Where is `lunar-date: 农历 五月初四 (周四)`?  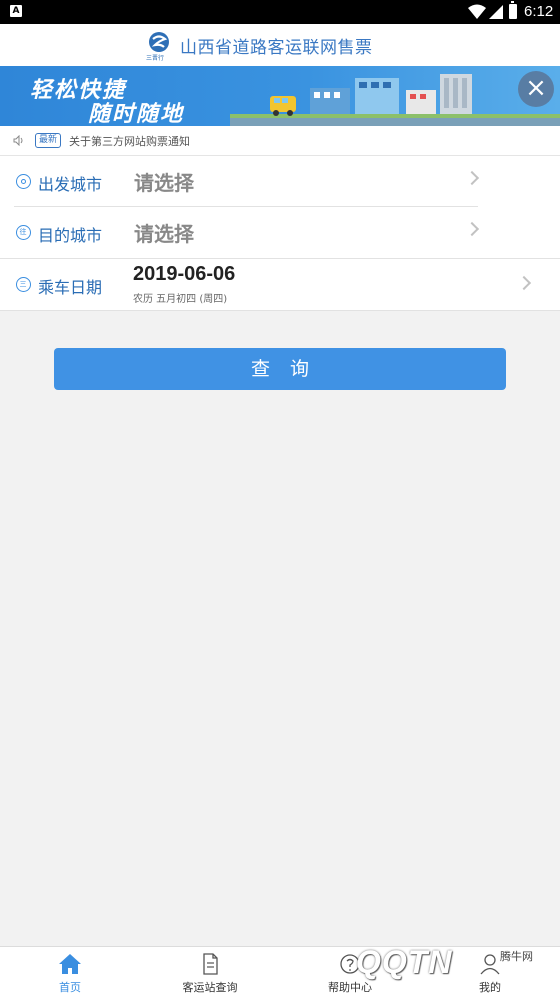
lunar-date: 农历 五月初四 (周四) is located at coordinates (180, 299).